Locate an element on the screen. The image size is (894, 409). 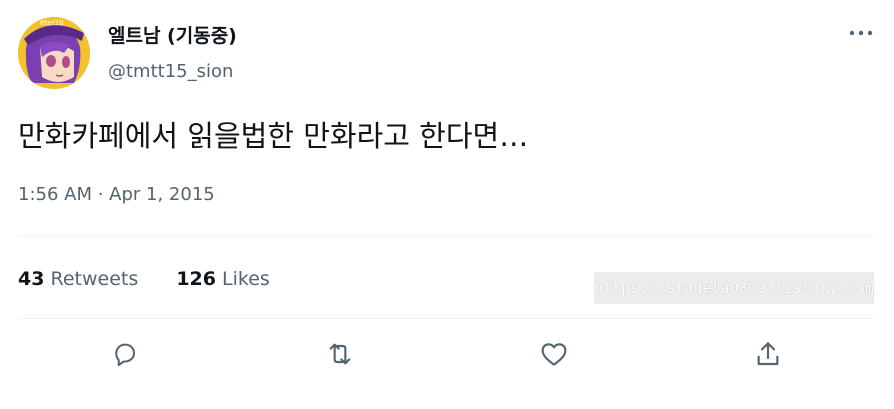
svg-text: itter20 is located at coordinates (52, 23).